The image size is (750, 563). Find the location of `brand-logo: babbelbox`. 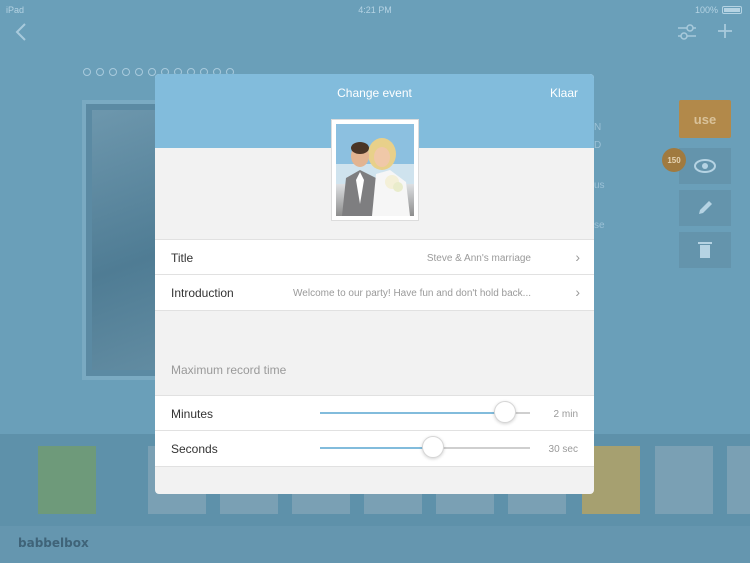

brand-logo: babbelbox is located at coordinates (53, 543).